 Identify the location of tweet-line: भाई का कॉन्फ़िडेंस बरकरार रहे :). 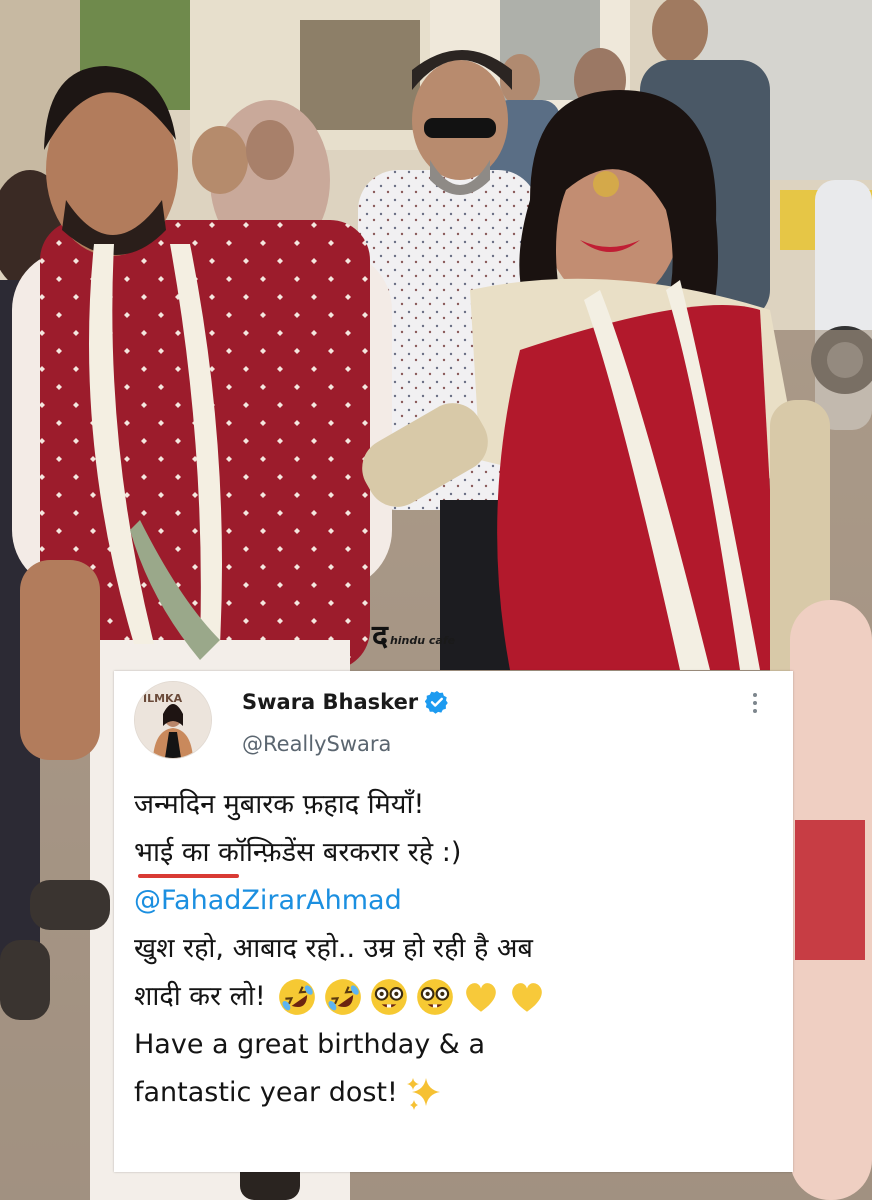
(298, 852).